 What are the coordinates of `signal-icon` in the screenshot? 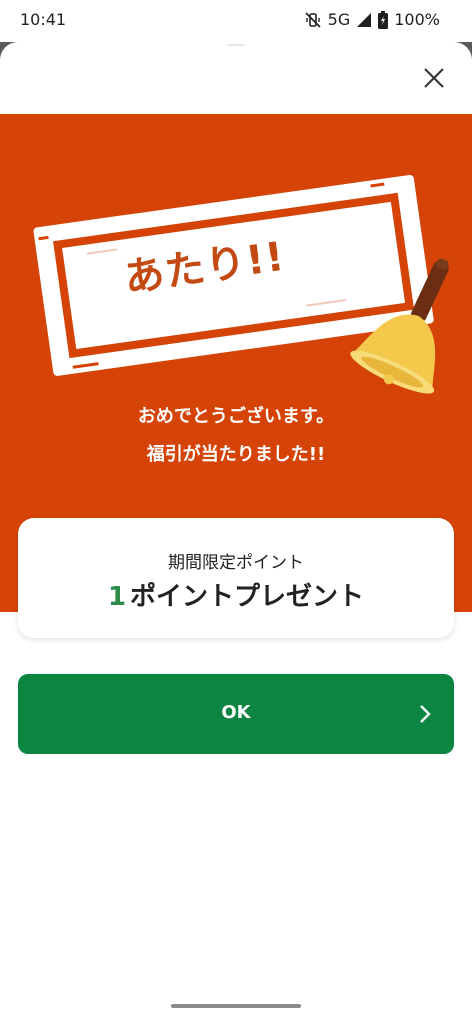 It's located at (364, 19).